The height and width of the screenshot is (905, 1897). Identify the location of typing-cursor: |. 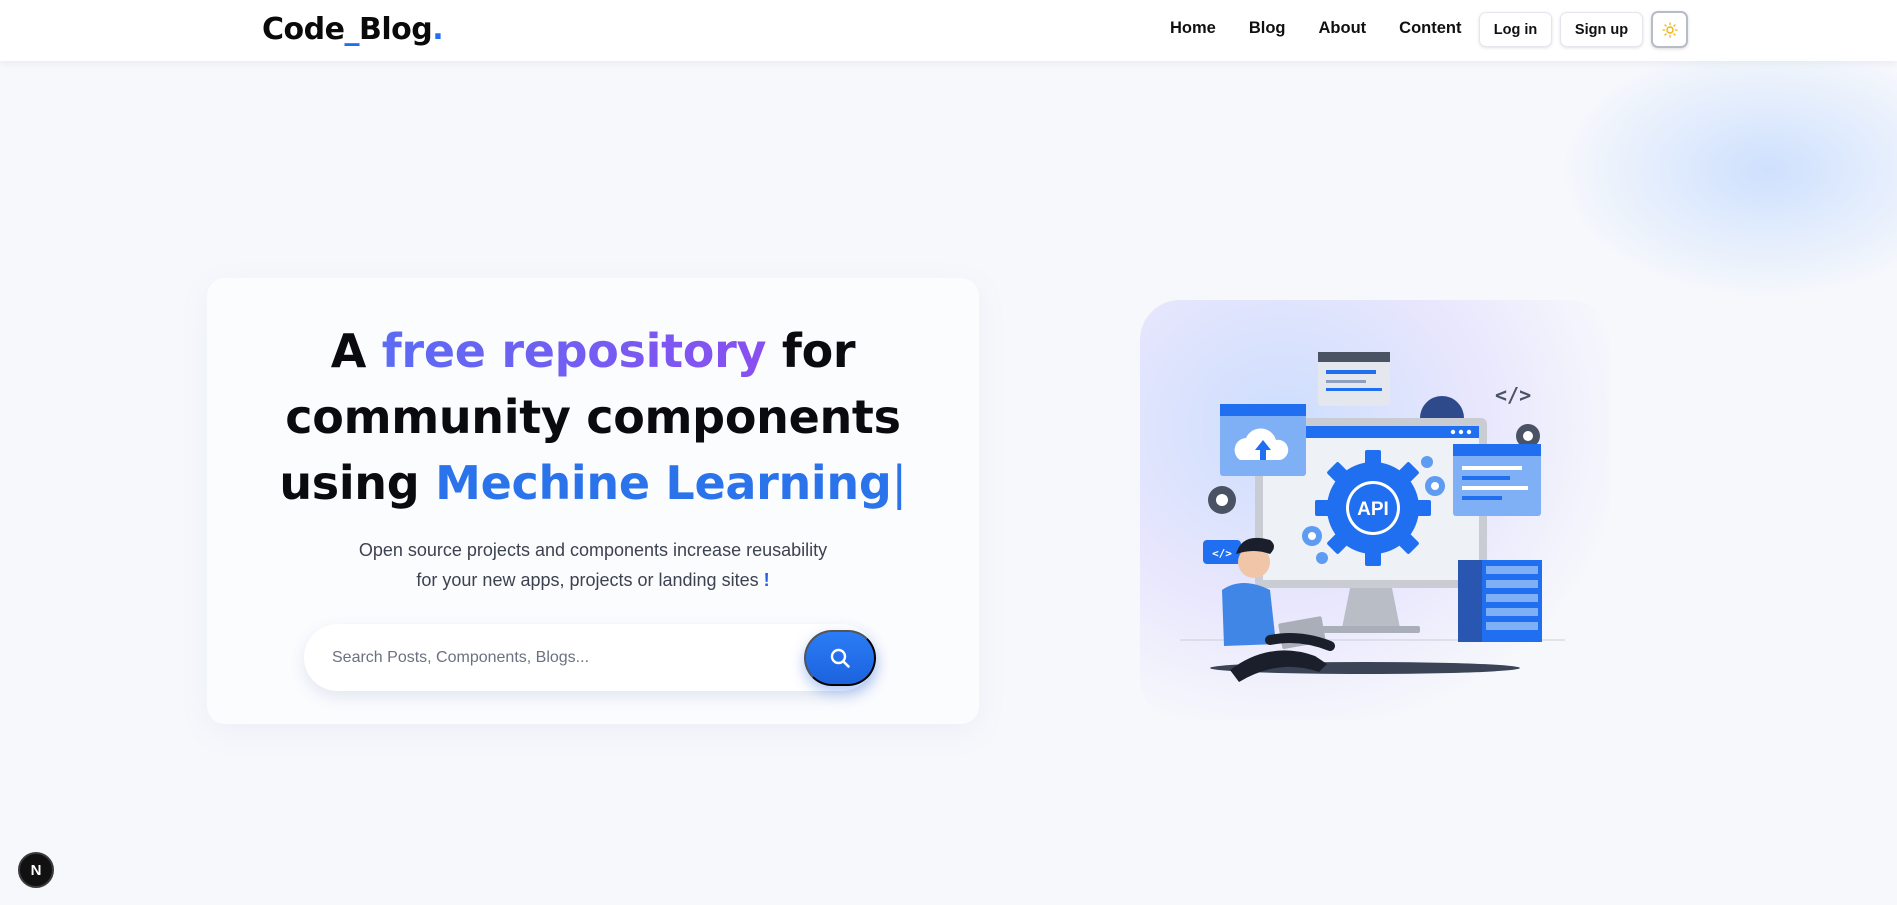
(899, 483).